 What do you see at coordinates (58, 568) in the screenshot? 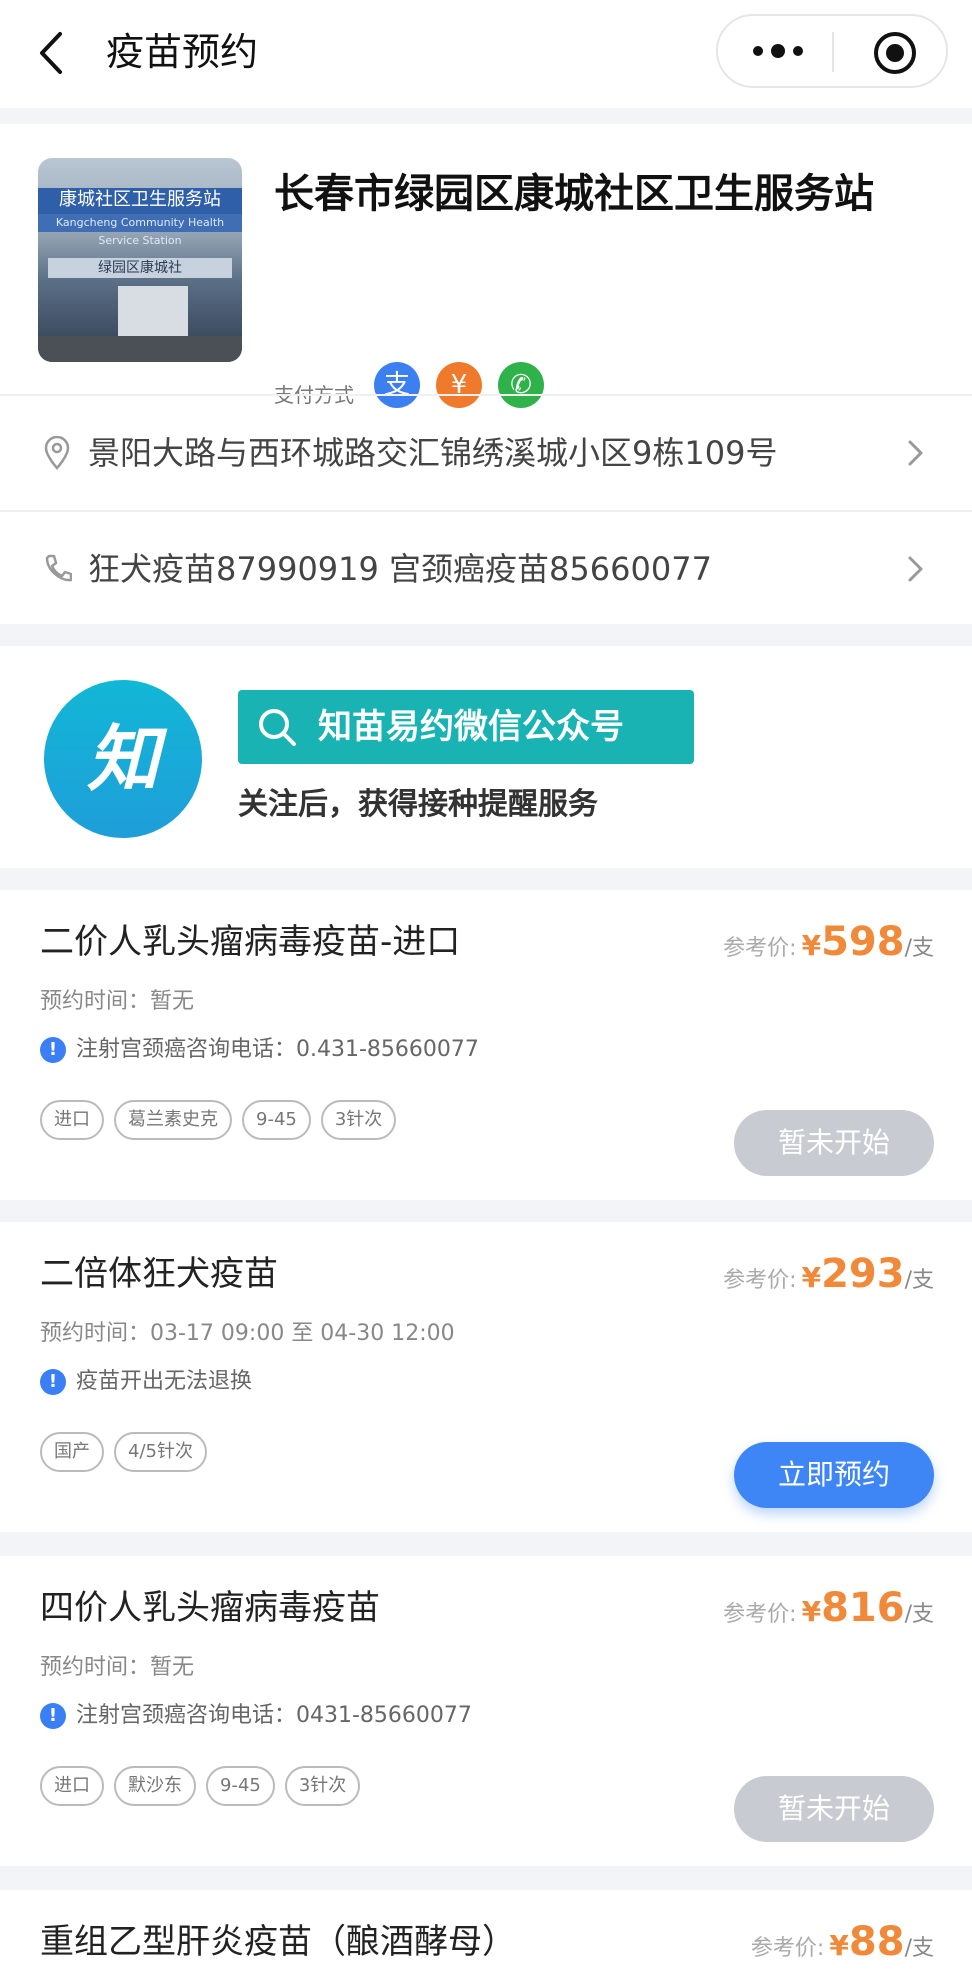
I see `phone-icon` at bounding box center [58, 568].